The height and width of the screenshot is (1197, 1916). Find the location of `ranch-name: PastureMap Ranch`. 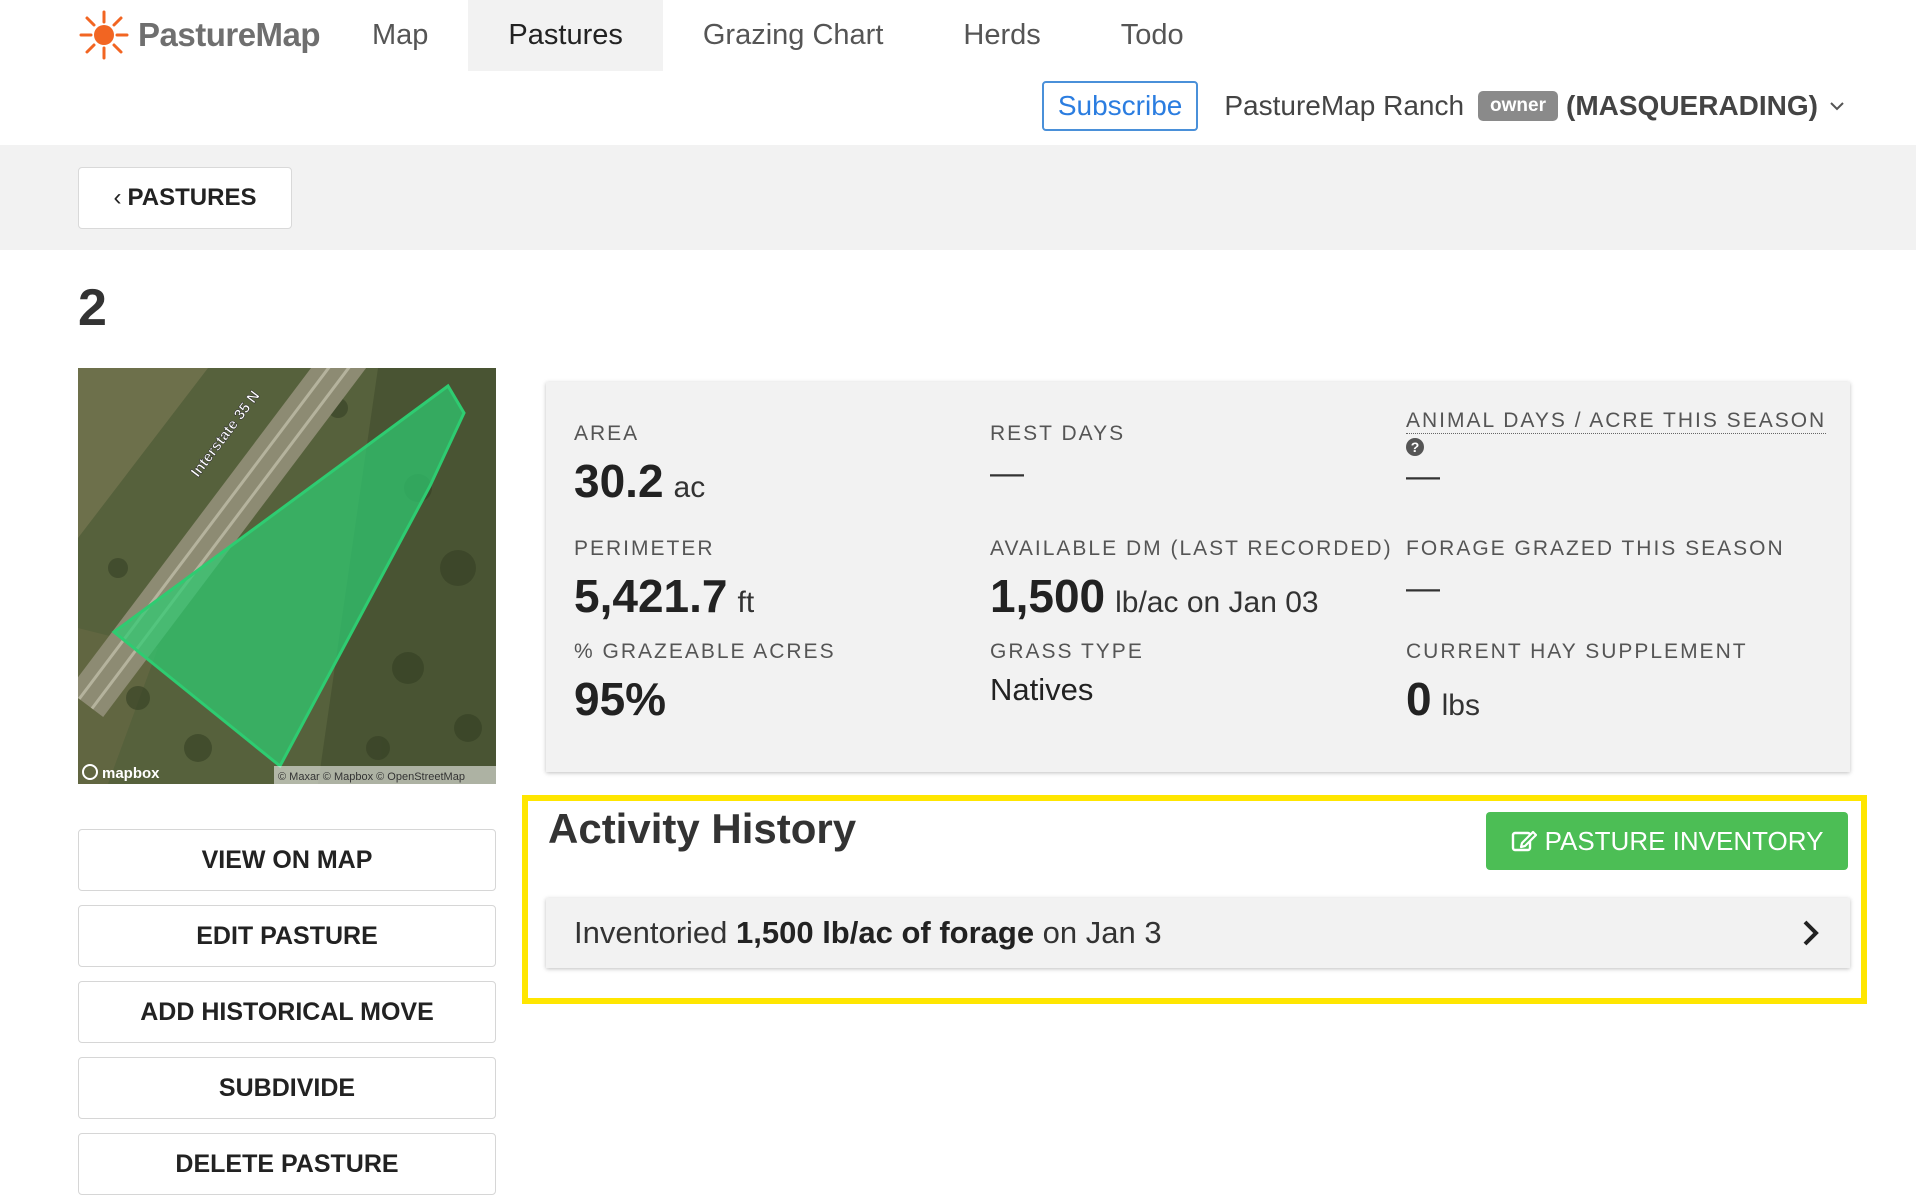

ranch-name: PastureMap Ranch is located at coordinates (1344, 106).